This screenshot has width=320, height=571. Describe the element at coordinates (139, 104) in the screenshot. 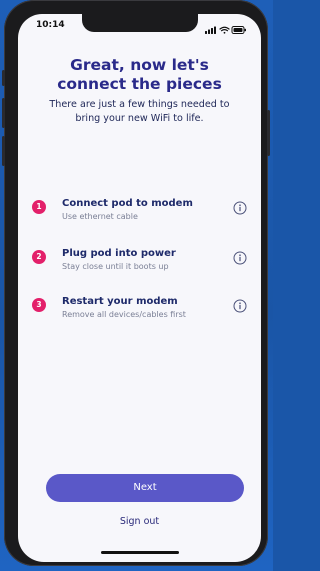

I see `page-subtitle-line-1: There are just a few things needed to` at that location.